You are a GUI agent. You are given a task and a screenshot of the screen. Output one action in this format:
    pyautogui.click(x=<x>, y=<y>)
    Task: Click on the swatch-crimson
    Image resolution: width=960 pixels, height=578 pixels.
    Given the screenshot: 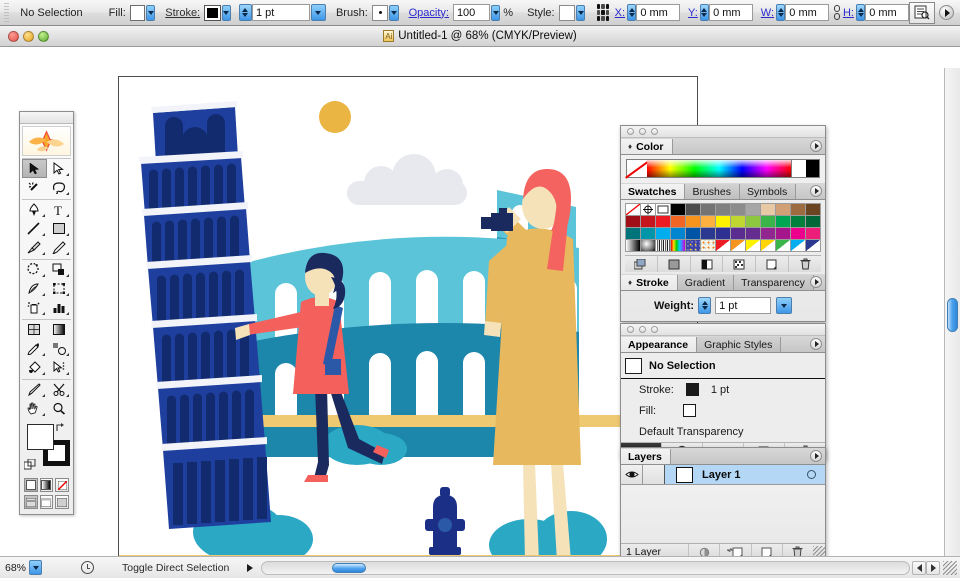 What is the action you would take?
    pyautogui.click(x=648, y=222)
    